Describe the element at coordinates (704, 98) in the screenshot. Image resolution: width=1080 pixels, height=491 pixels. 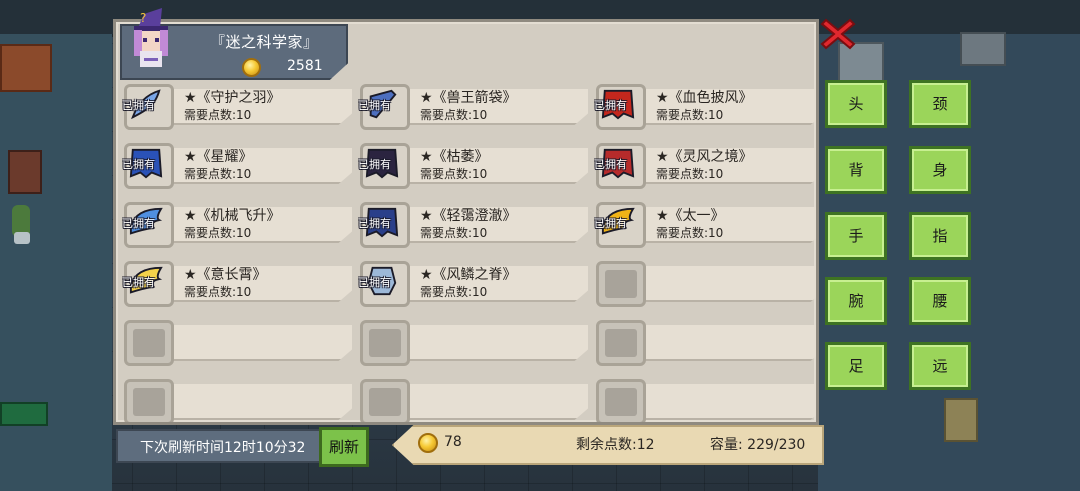
I see `item-name: ★《血色披风》` at that location.